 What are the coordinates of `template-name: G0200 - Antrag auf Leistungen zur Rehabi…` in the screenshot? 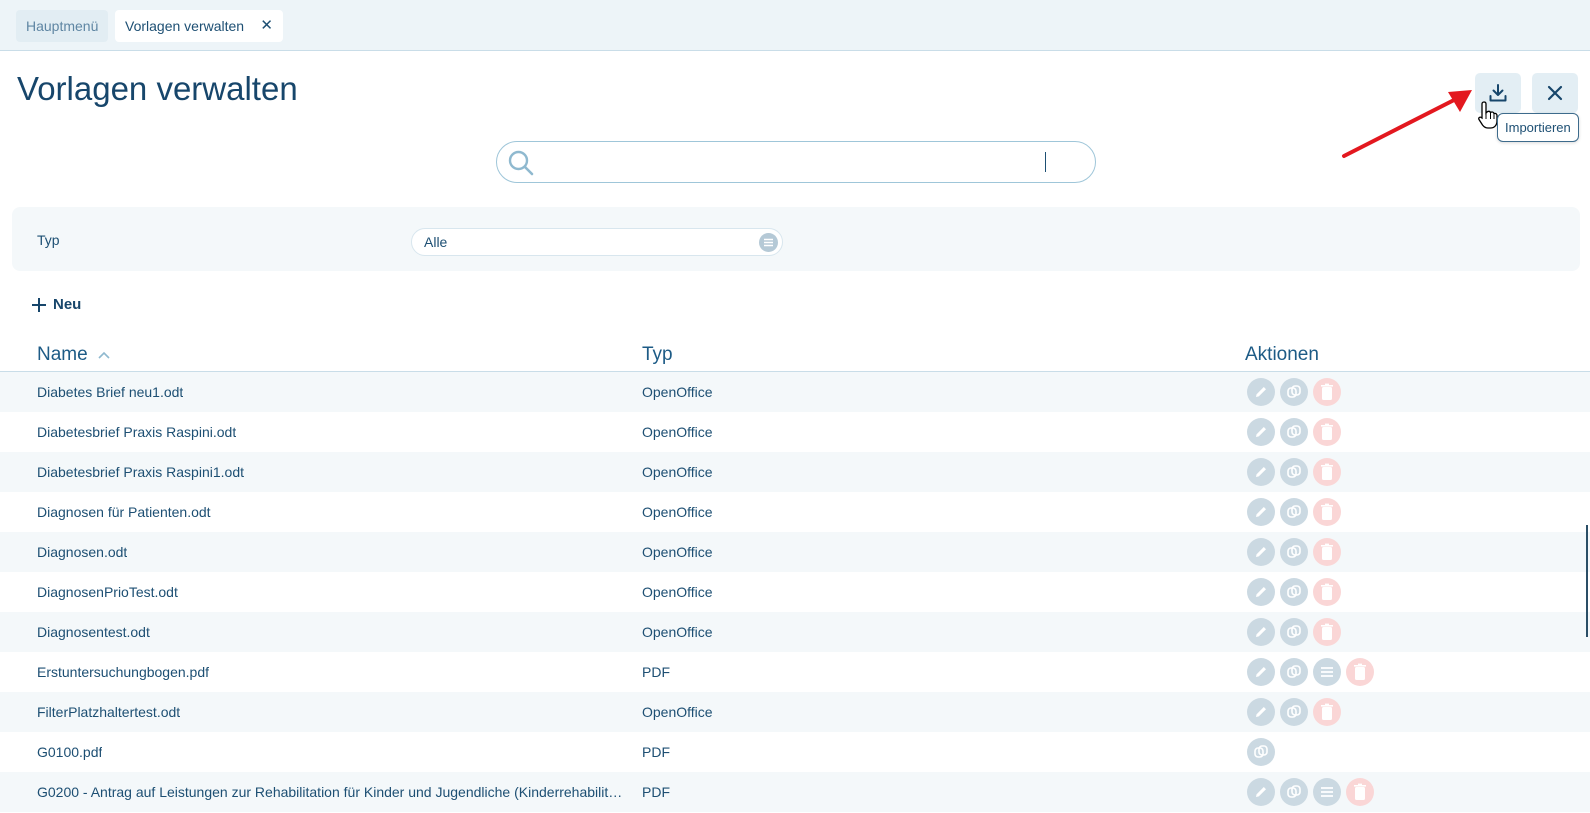 It's located at (332, 792).